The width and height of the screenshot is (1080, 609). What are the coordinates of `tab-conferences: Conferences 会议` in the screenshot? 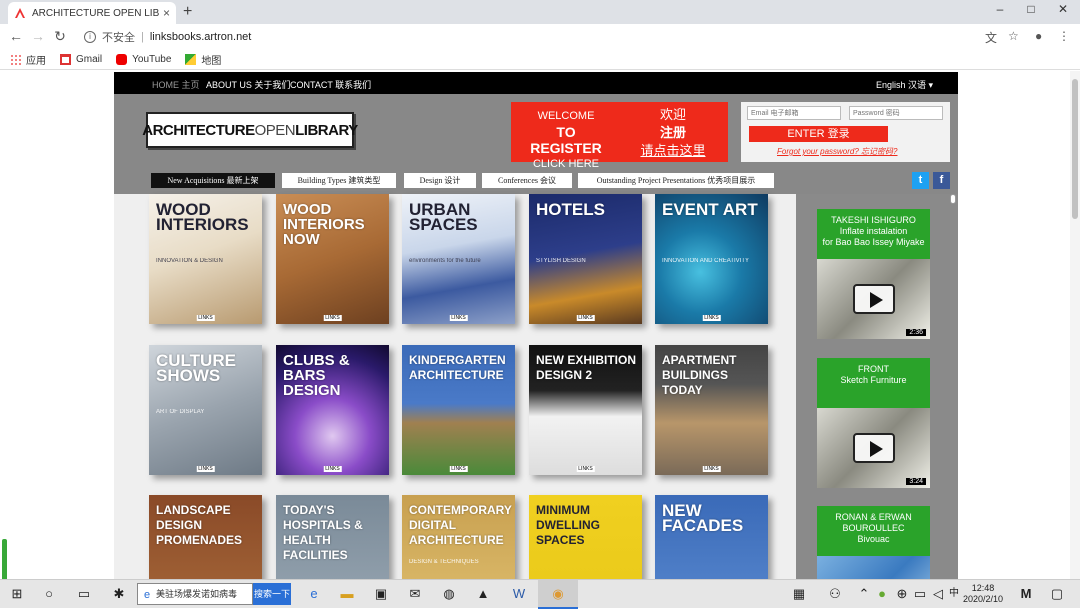 It's located at (527, 180).